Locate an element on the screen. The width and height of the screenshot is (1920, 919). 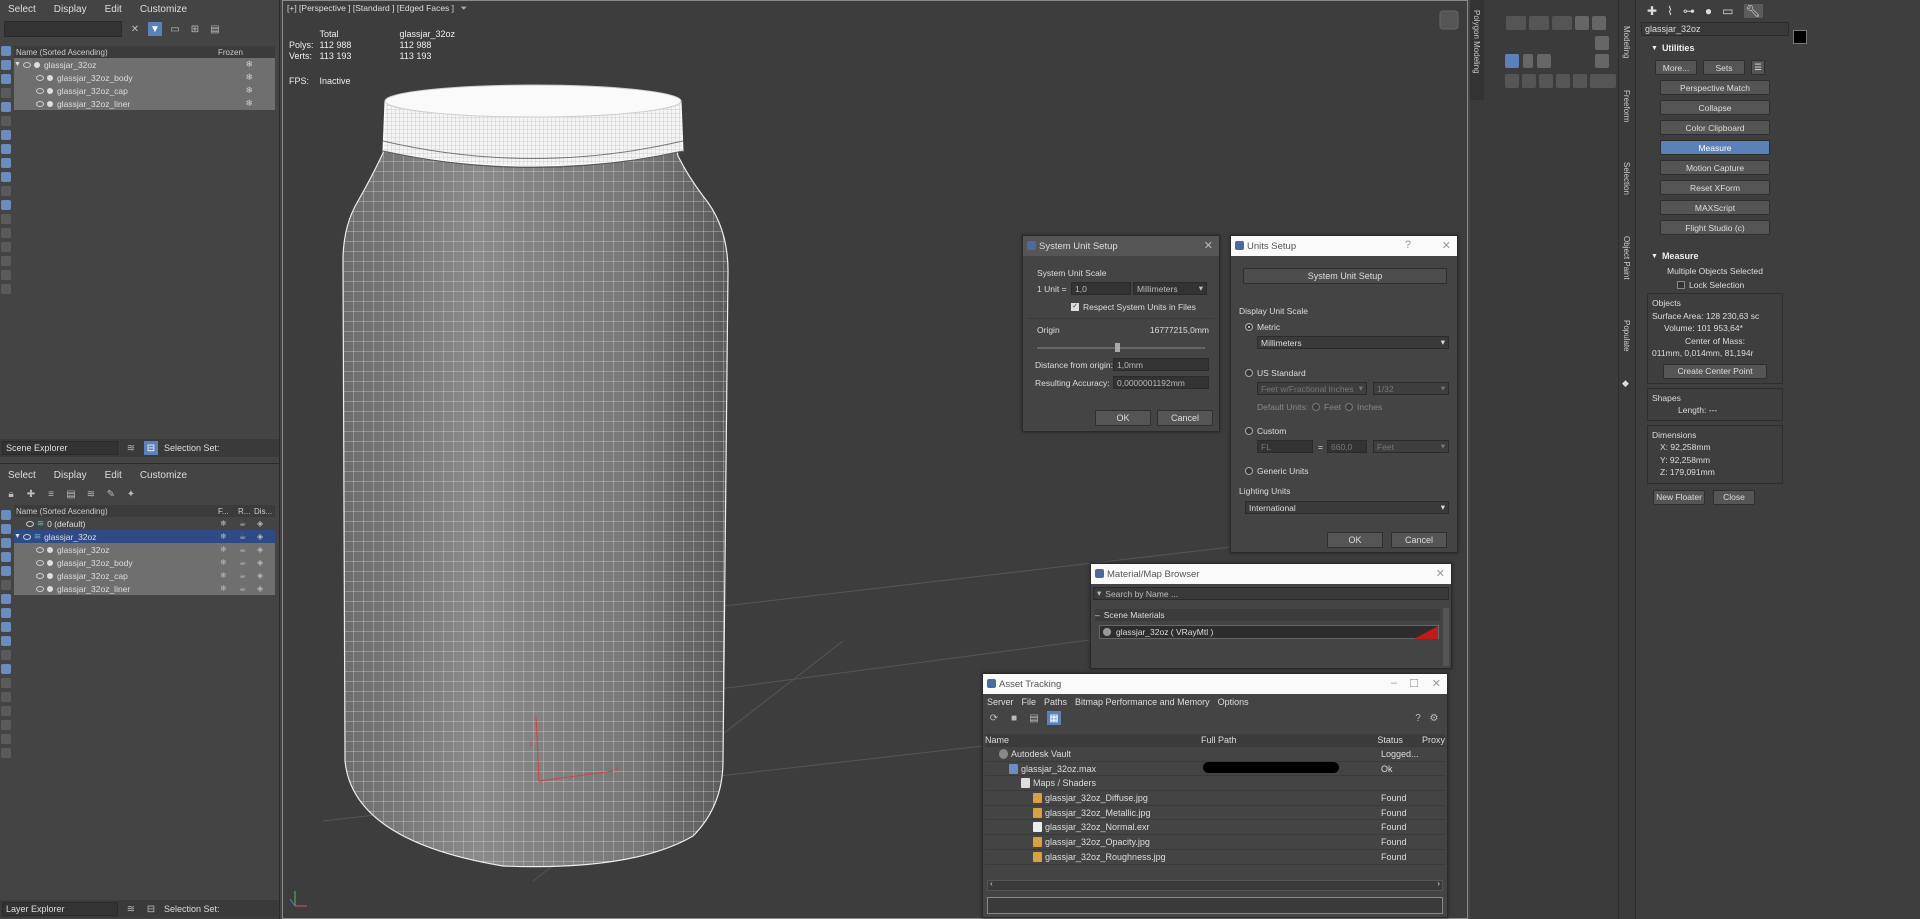
asset-tracking-titlebar: Asset Tracking – ☐ ✕ is located at coordinates (1215, 684).